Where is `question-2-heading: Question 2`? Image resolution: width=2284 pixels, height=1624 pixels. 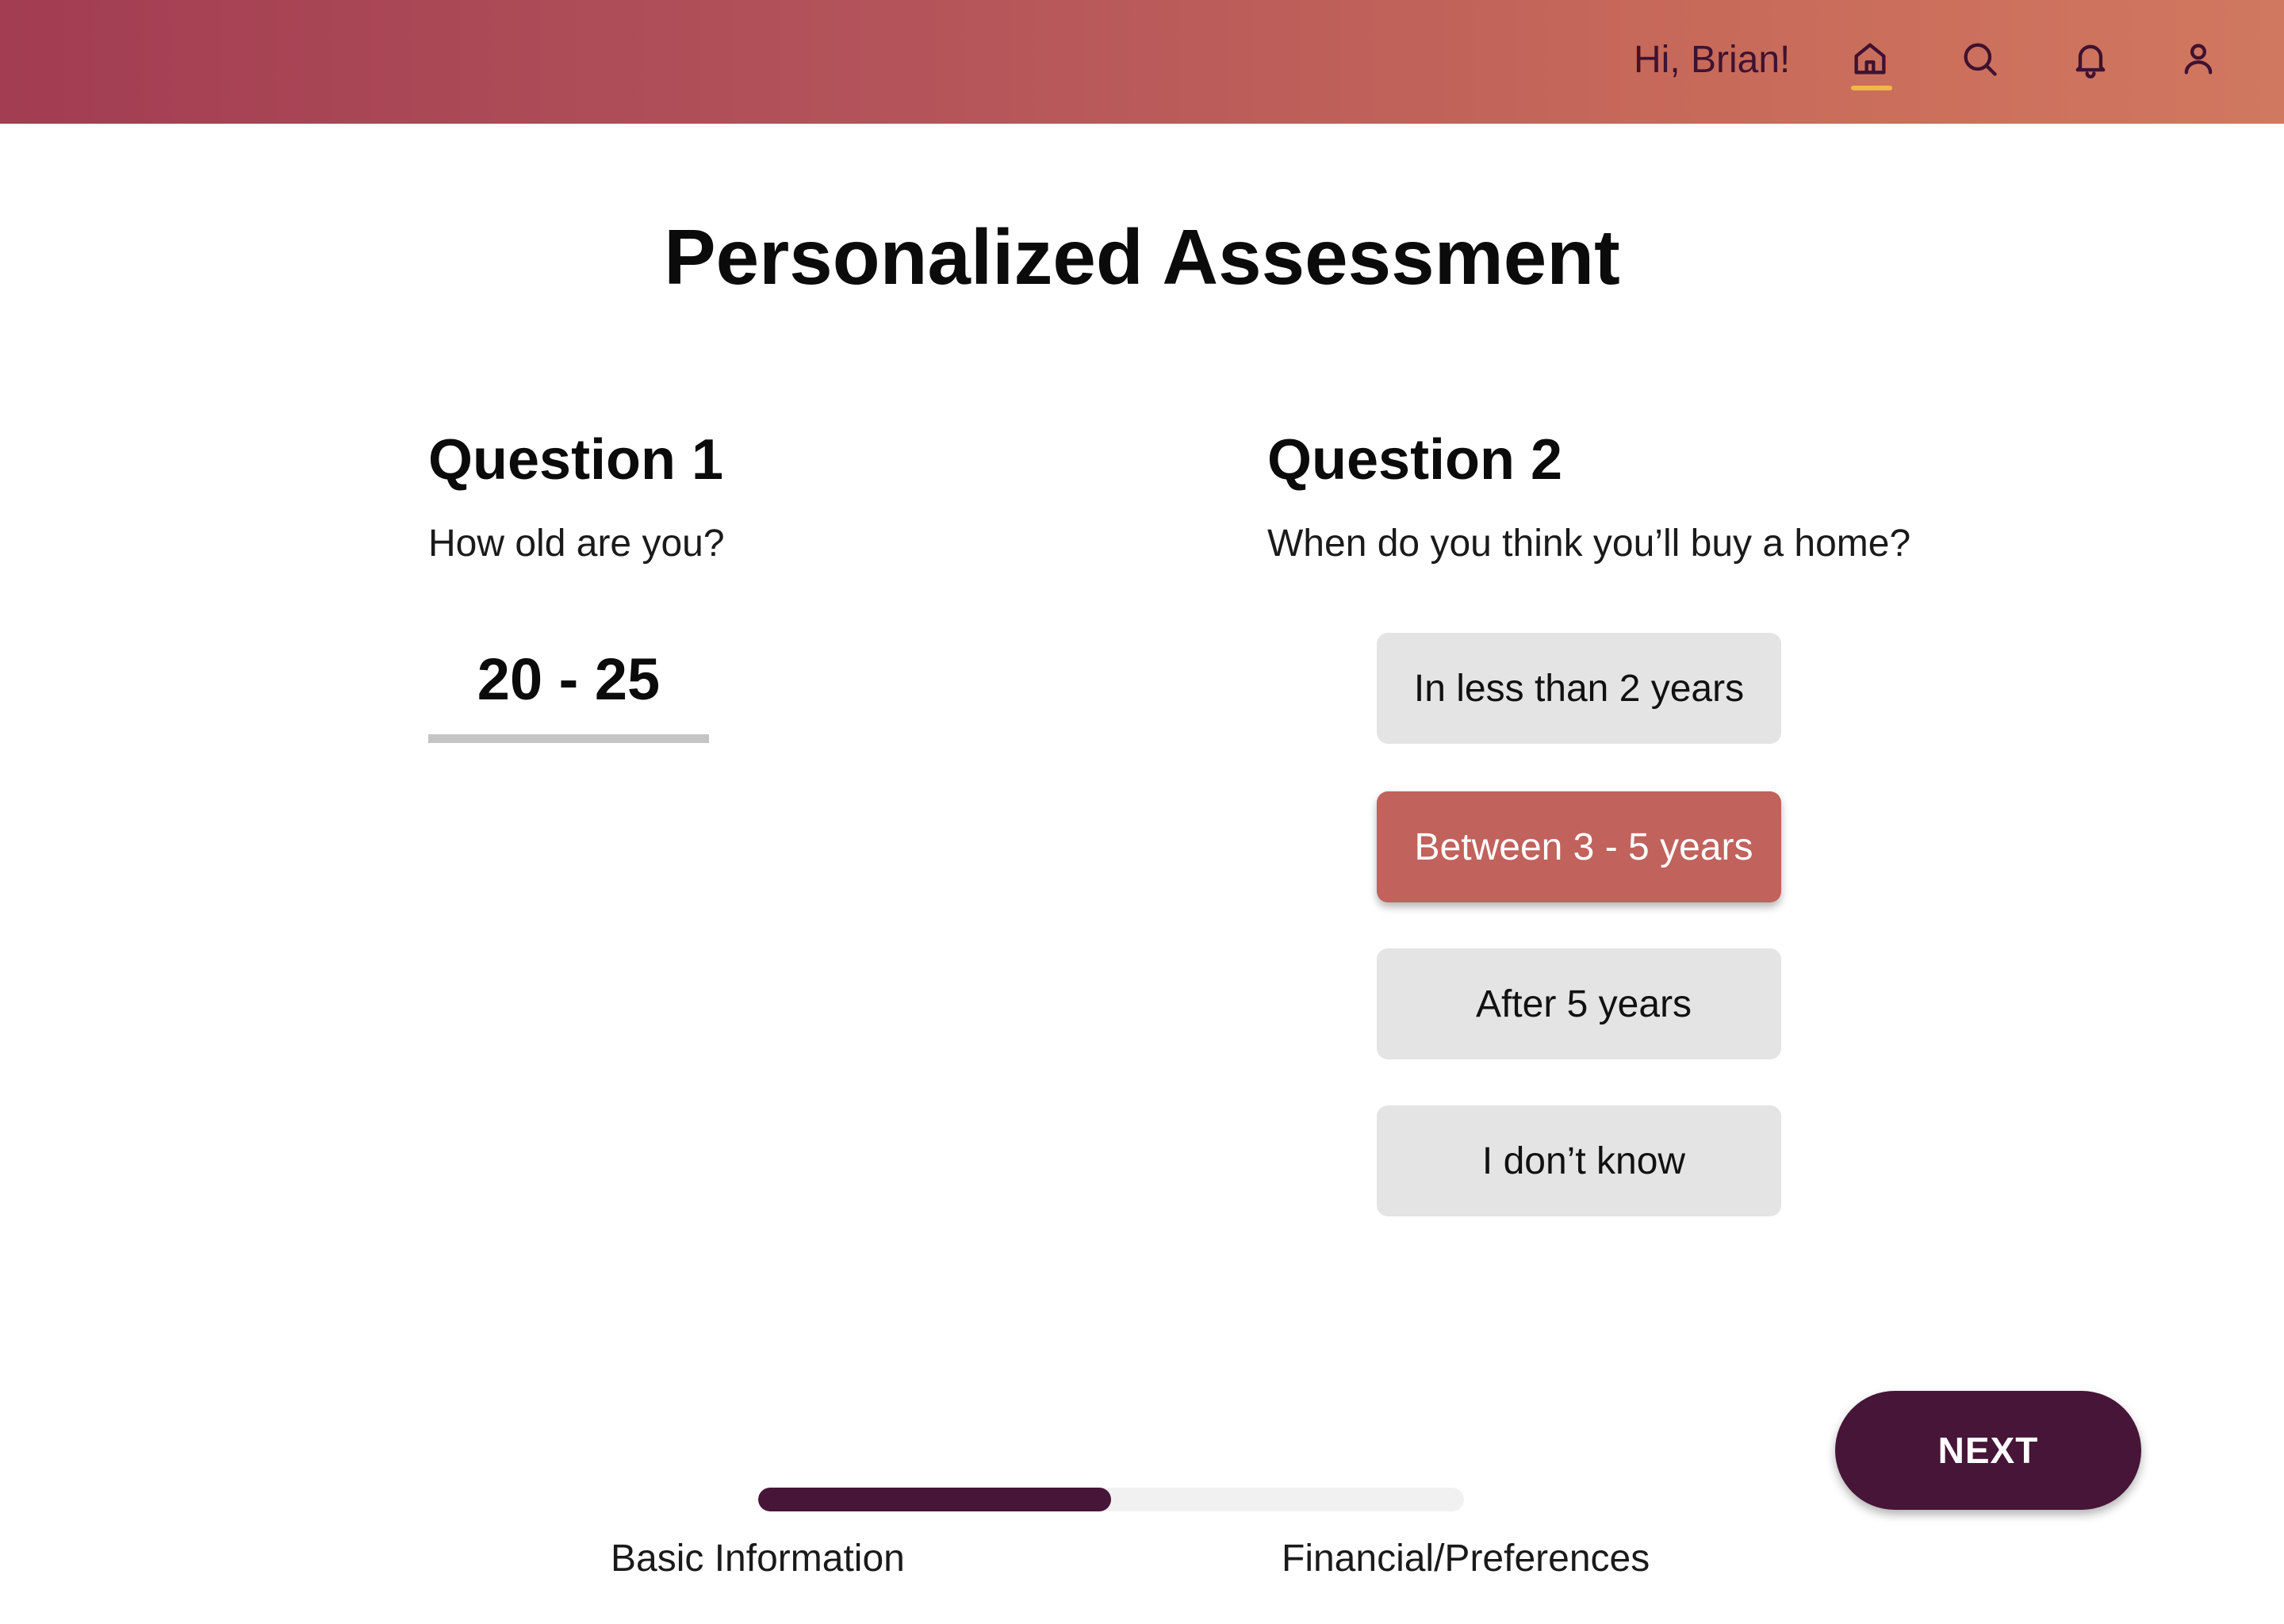
question-2-heading: Question 2 is located at coordinates (1415, 460).